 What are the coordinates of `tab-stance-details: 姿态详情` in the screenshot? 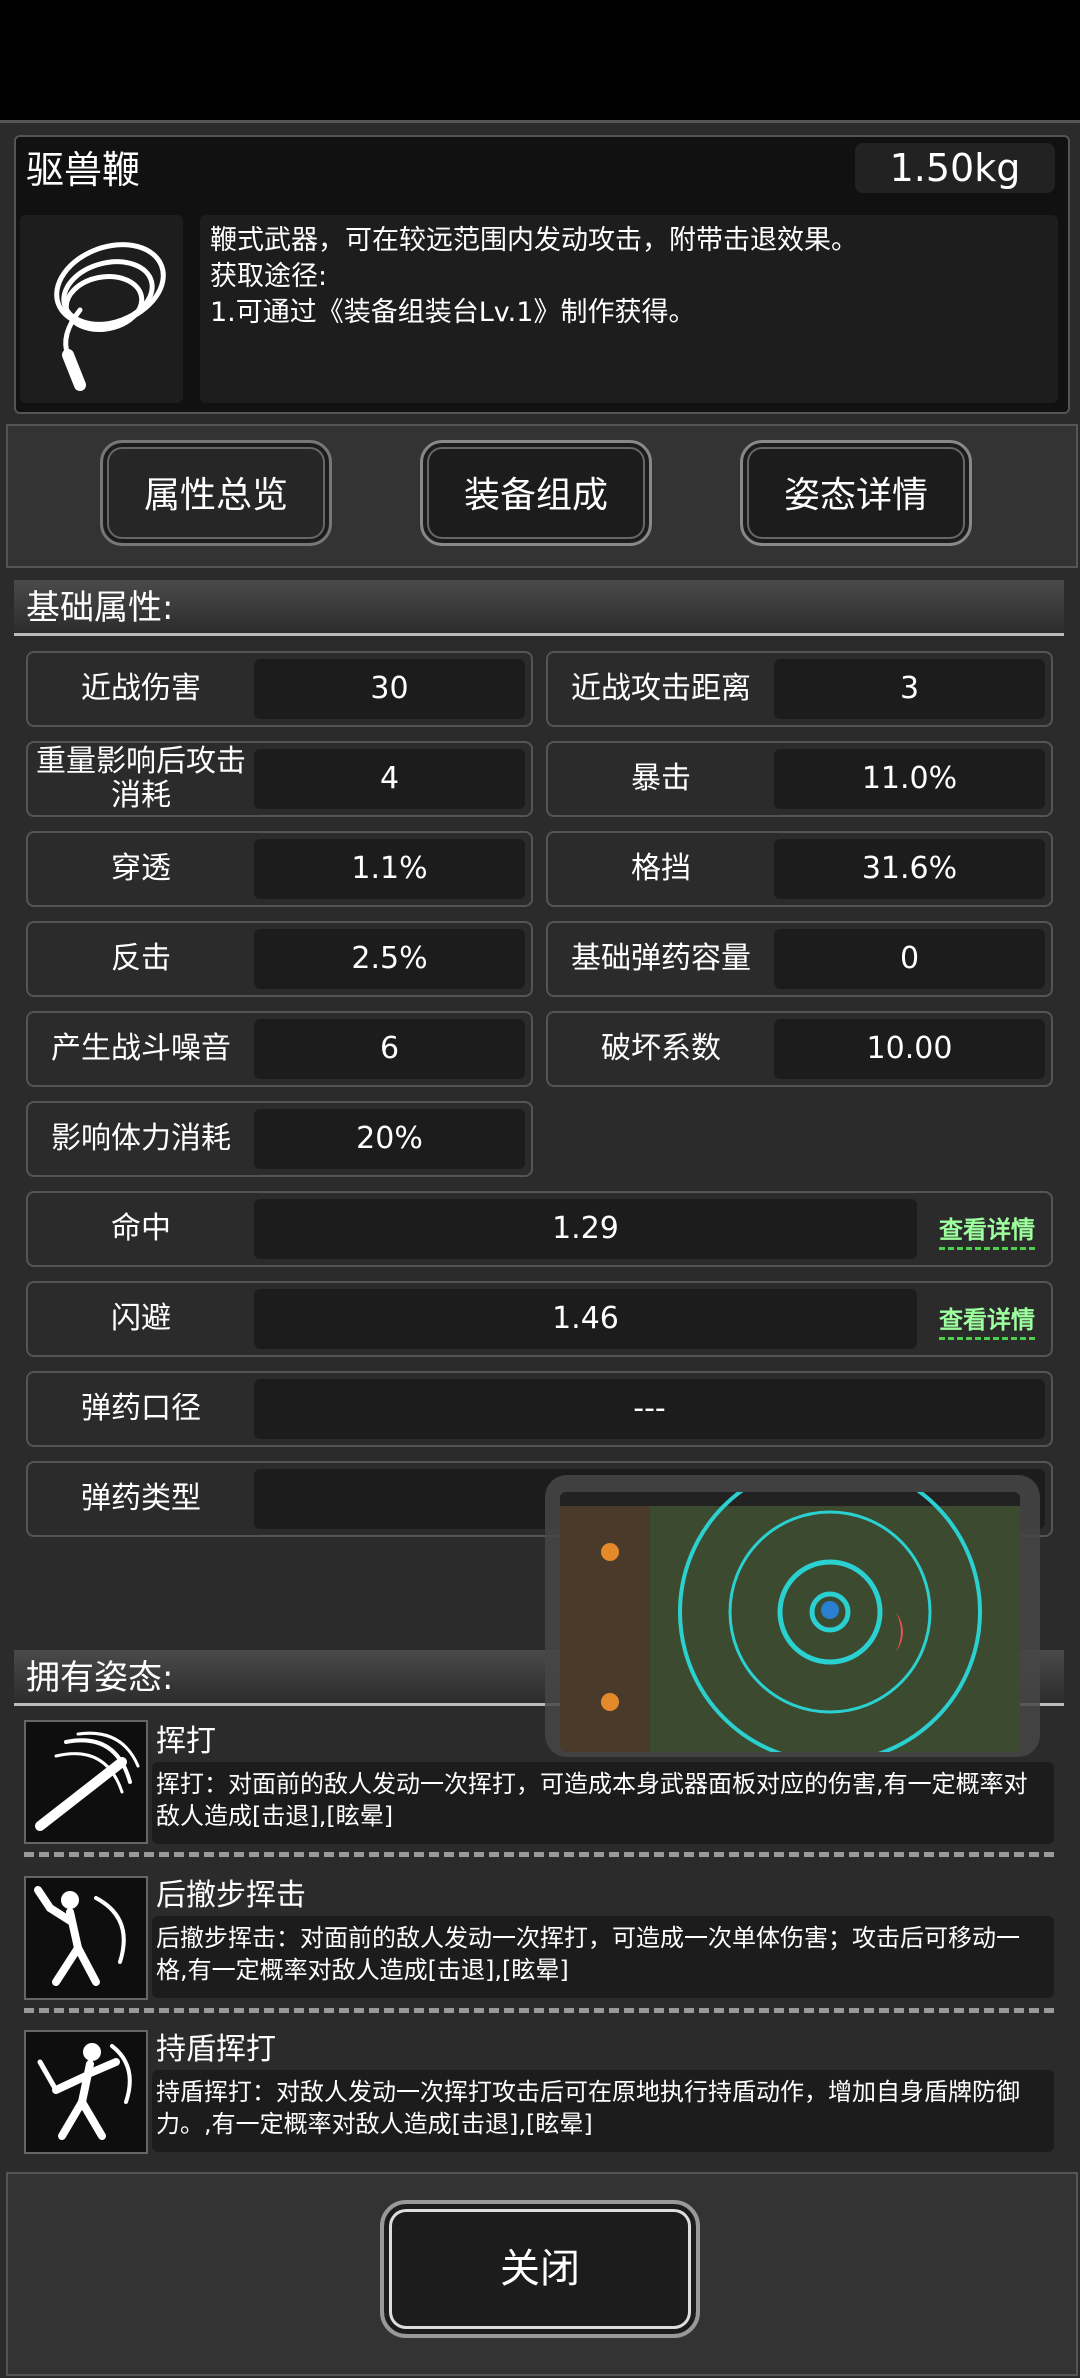 It's located at (856, 493).